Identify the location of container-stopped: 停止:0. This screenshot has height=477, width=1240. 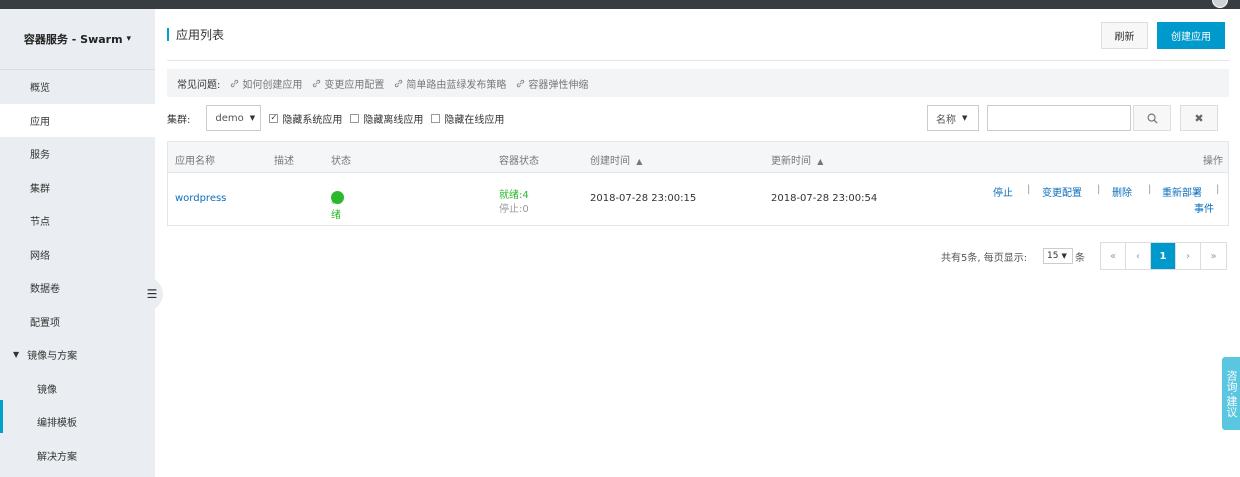
(514, 209).